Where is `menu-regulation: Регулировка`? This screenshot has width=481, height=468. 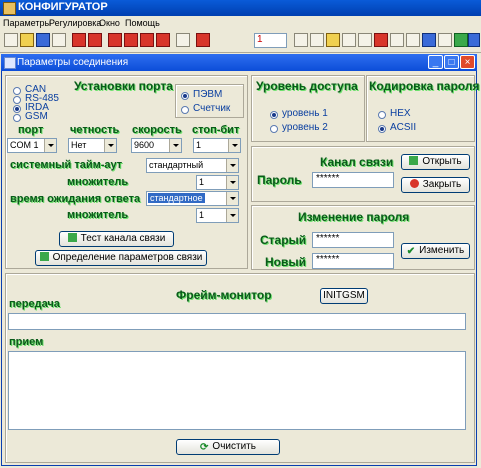 menu-regulation: Регулировка is located at coordinates (75, 23).